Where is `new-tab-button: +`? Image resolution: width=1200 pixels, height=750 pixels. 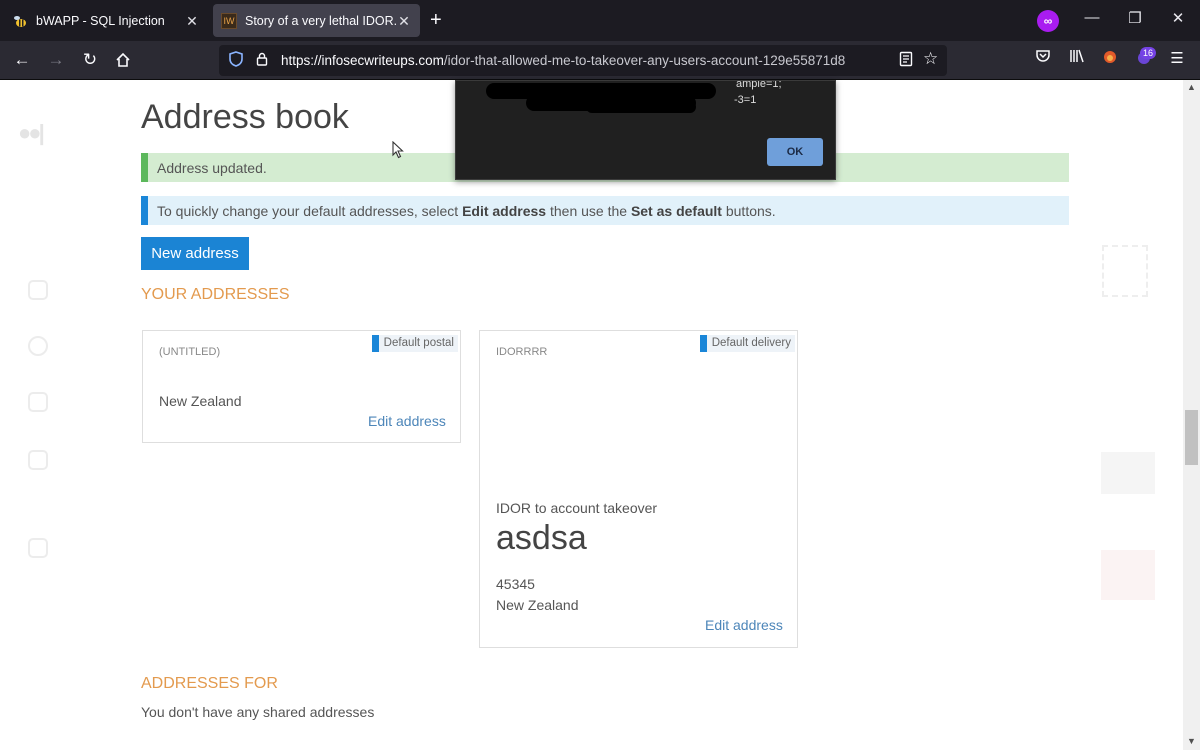 new-tab-button: + is located at coordinates (436, 20).